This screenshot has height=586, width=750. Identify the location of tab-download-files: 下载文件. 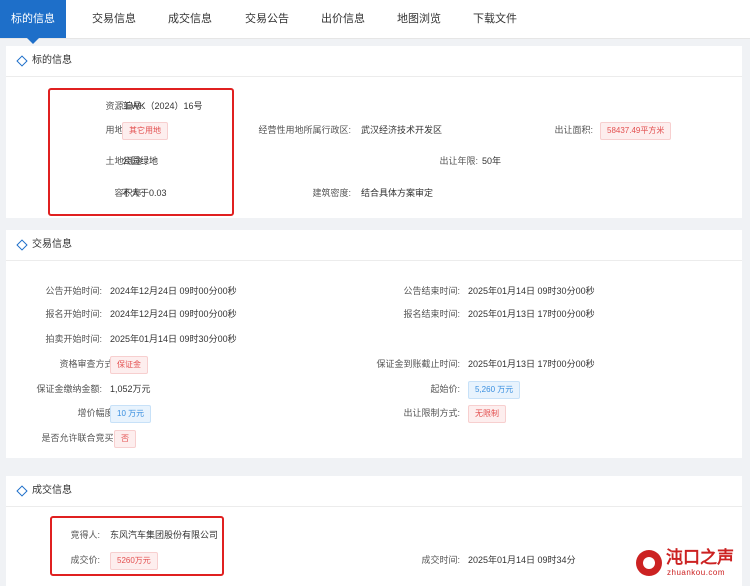
(495, 19).